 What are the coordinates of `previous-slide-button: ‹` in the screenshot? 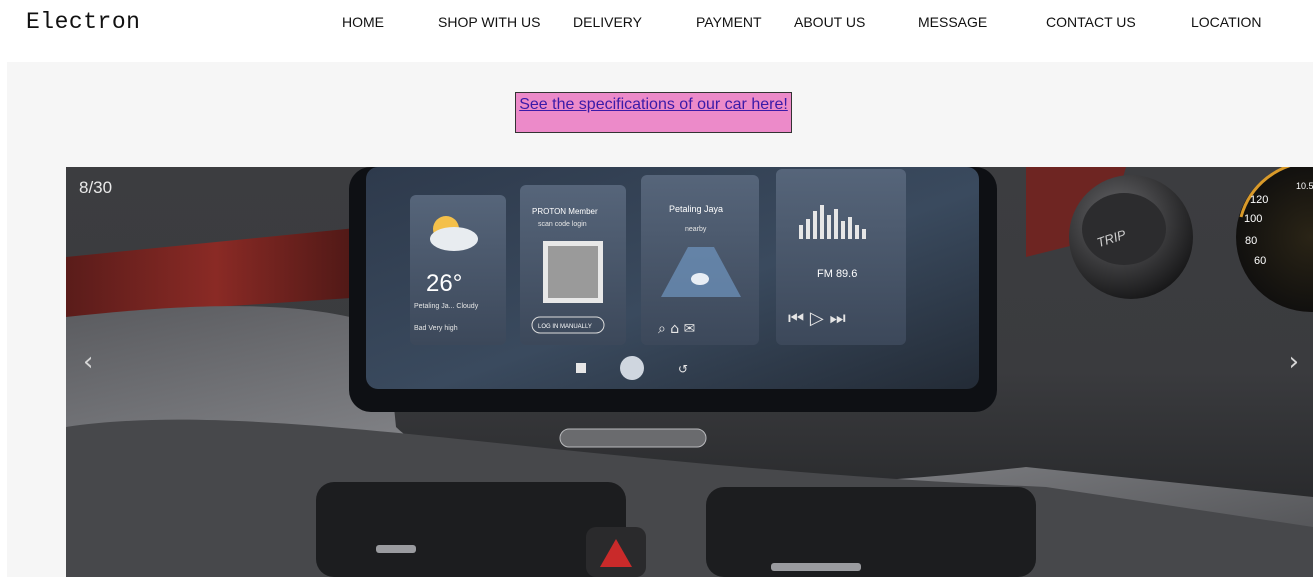 It's located at (88, 362).